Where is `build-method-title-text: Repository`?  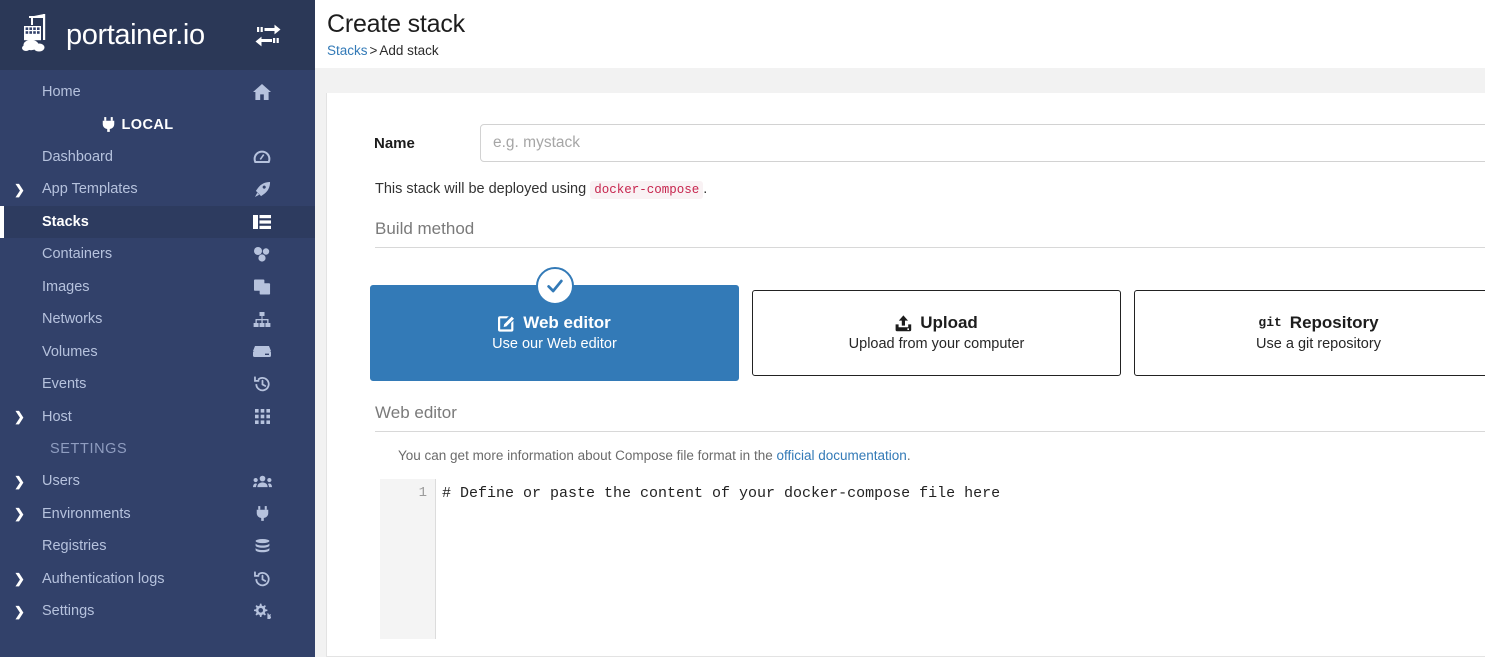 build-method-title-text: Repository is located at coordinates (1334, 322).